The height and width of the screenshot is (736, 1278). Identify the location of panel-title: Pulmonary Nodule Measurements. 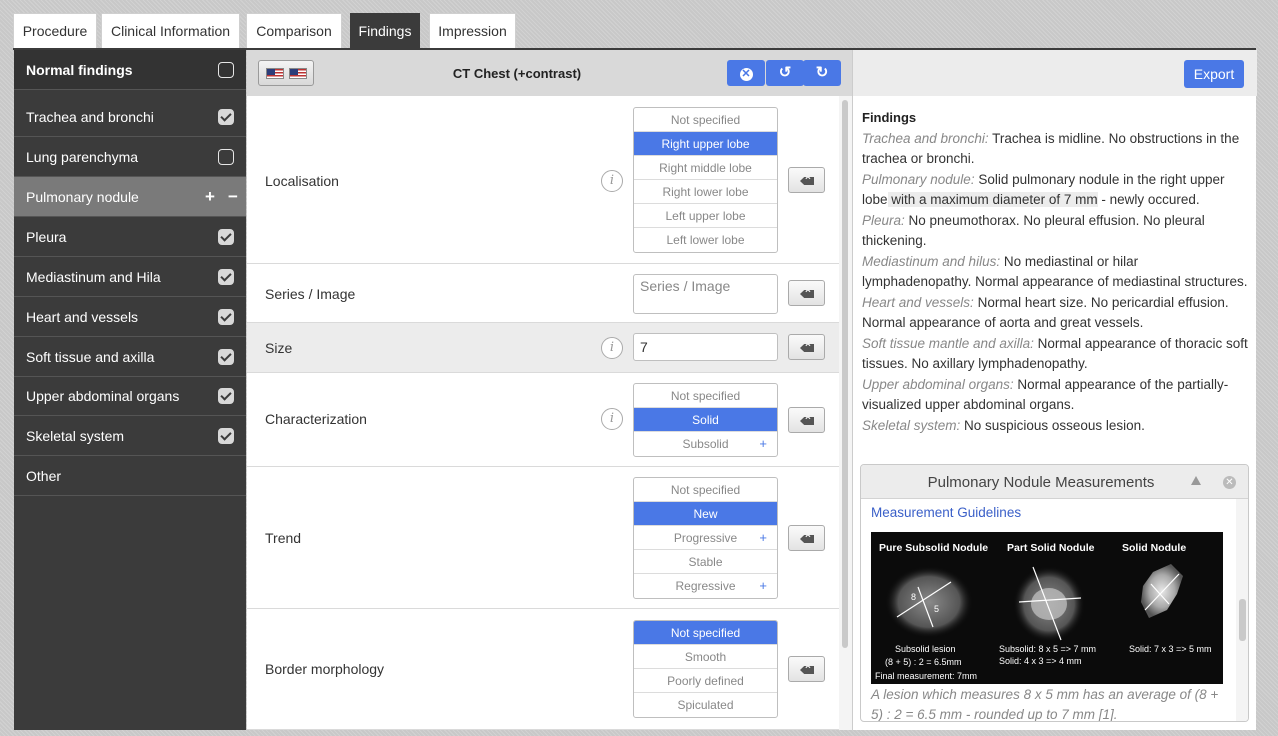
(1041, 482).